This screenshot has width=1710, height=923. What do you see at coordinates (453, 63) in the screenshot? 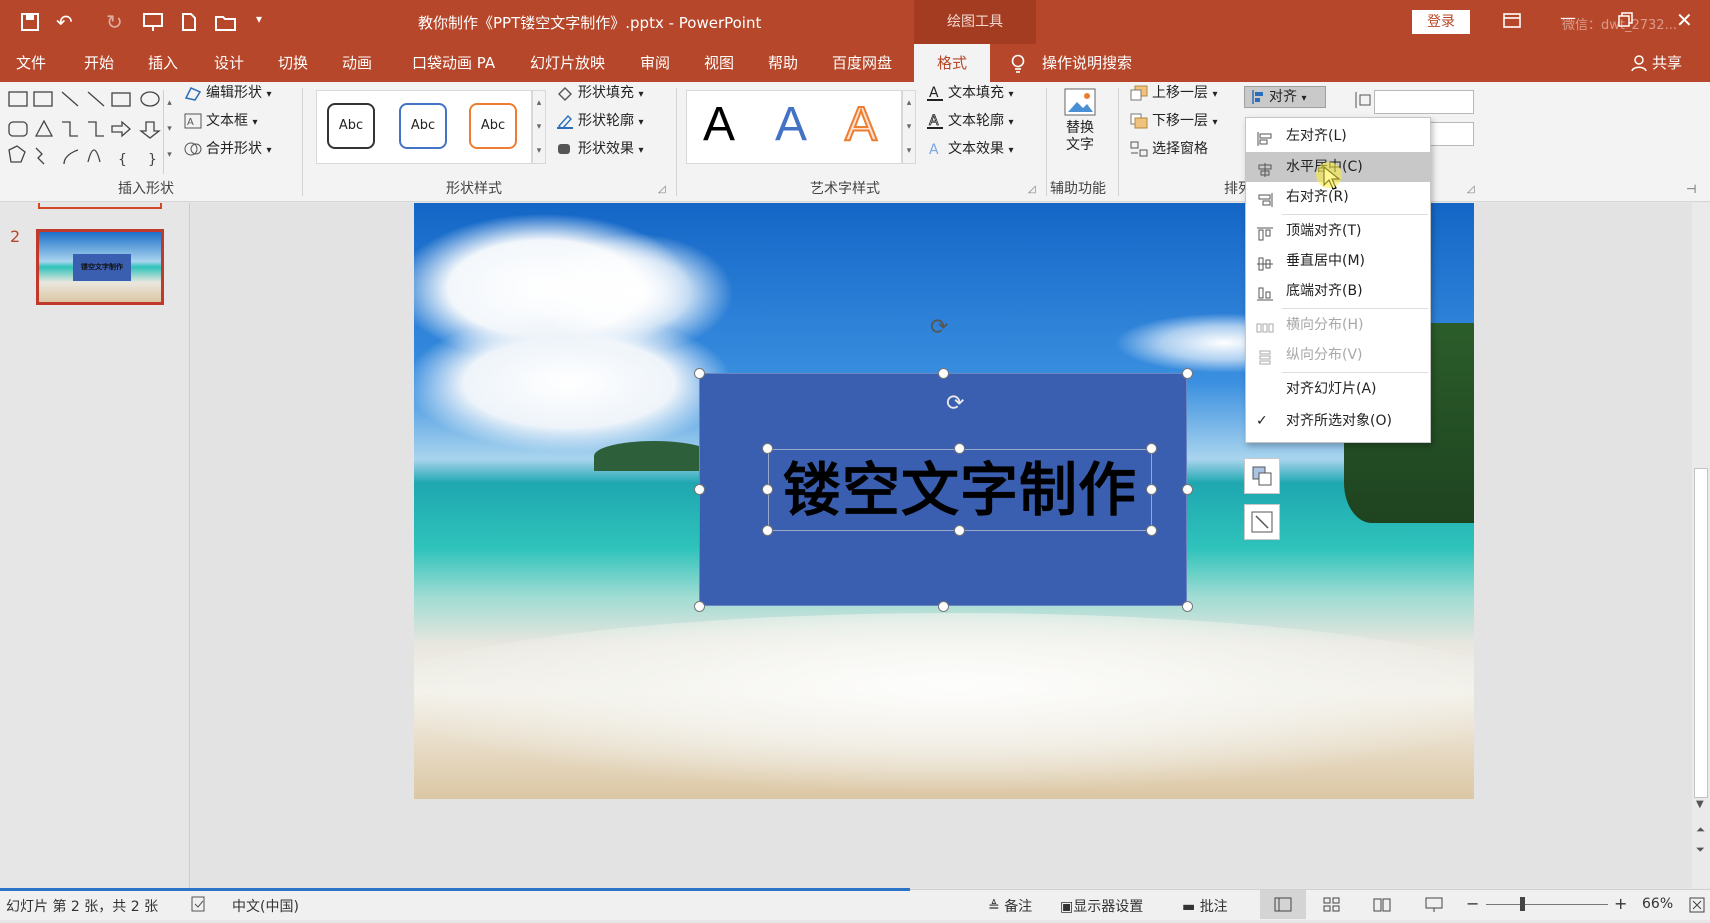
I see `tab-pocket-animation: 口袋动画 PA` at bounding box center [453, 63].